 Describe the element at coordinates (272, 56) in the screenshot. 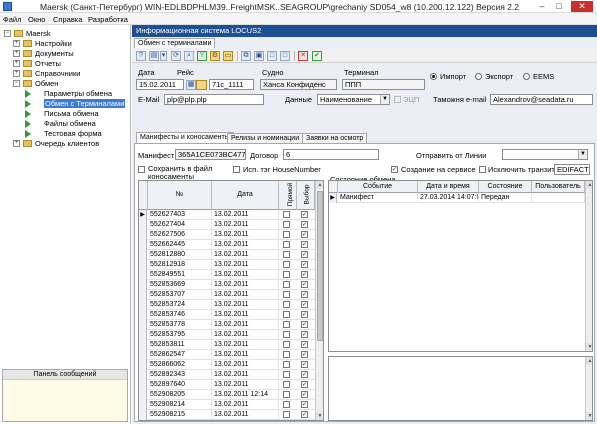

I see `blank-icon: □` at that location.